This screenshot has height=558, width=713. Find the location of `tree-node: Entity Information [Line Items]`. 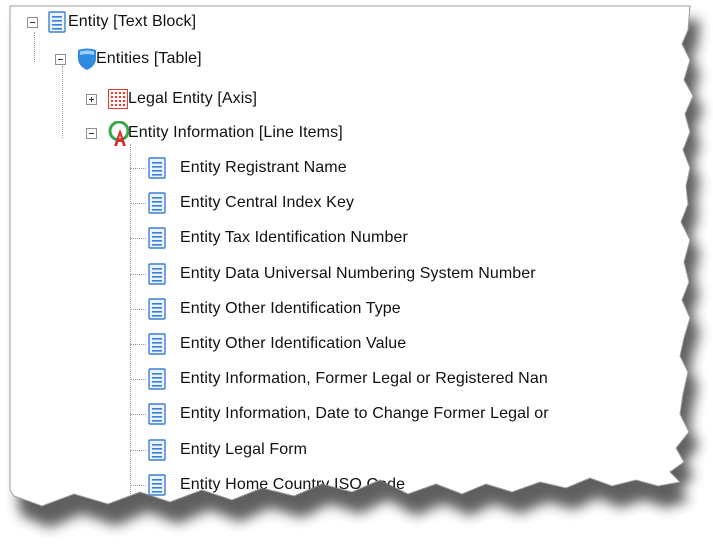

tree-node: Entity Information [Line Items] is located at coordinates (235, 133).